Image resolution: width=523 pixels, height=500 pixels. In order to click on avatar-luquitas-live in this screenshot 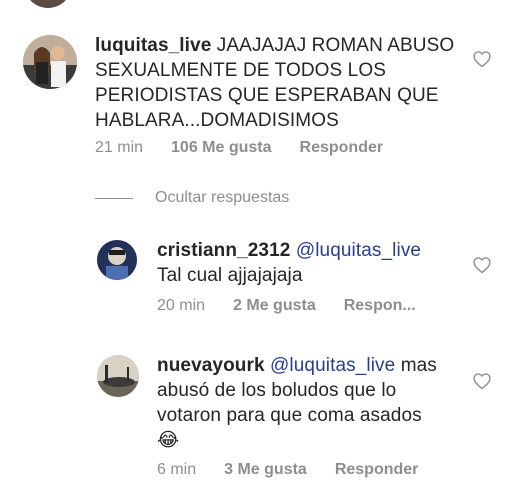, I will do `click(50, 62)`.